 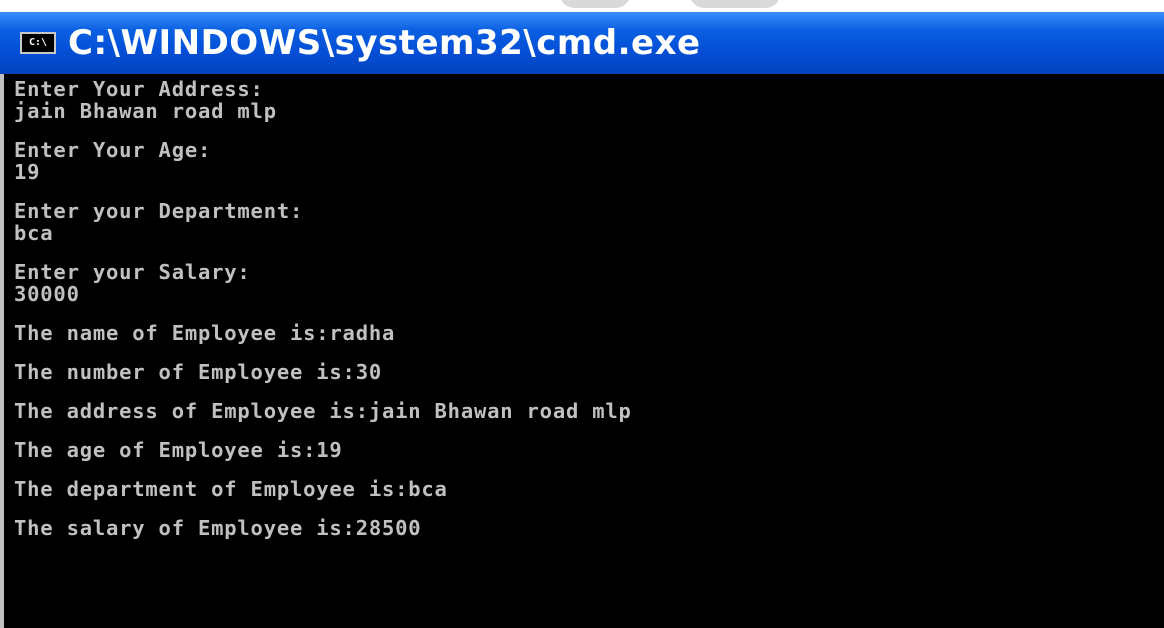 I want to click on console-line: The age of Employee is:19, so click(x=178, y=450).